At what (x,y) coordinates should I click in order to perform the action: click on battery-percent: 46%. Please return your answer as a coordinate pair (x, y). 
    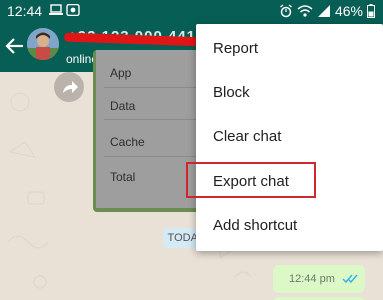
    Looking at the image, I should click on (348, 11).